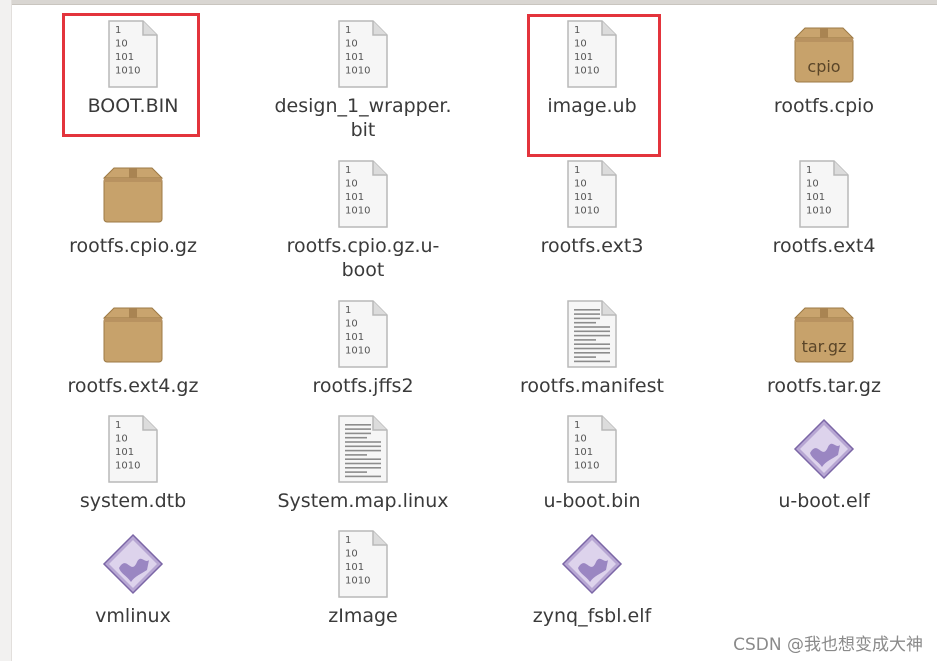  What do you see at coordinates (592, 386) in the screenshot?
I see `file-name: rootfs.manifest` at bounding box center [592, 386].